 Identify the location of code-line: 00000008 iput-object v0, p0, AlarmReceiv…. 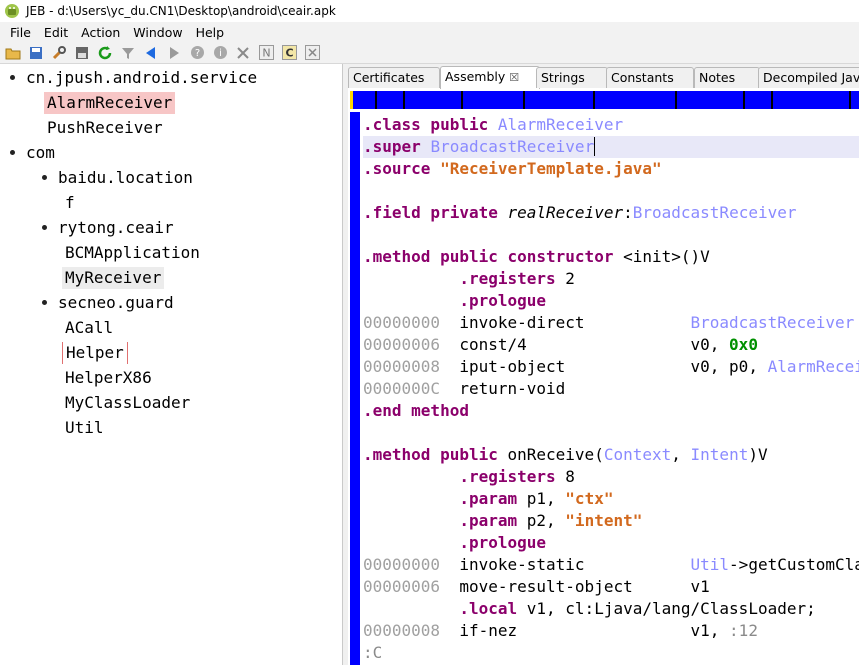
(611, 367).